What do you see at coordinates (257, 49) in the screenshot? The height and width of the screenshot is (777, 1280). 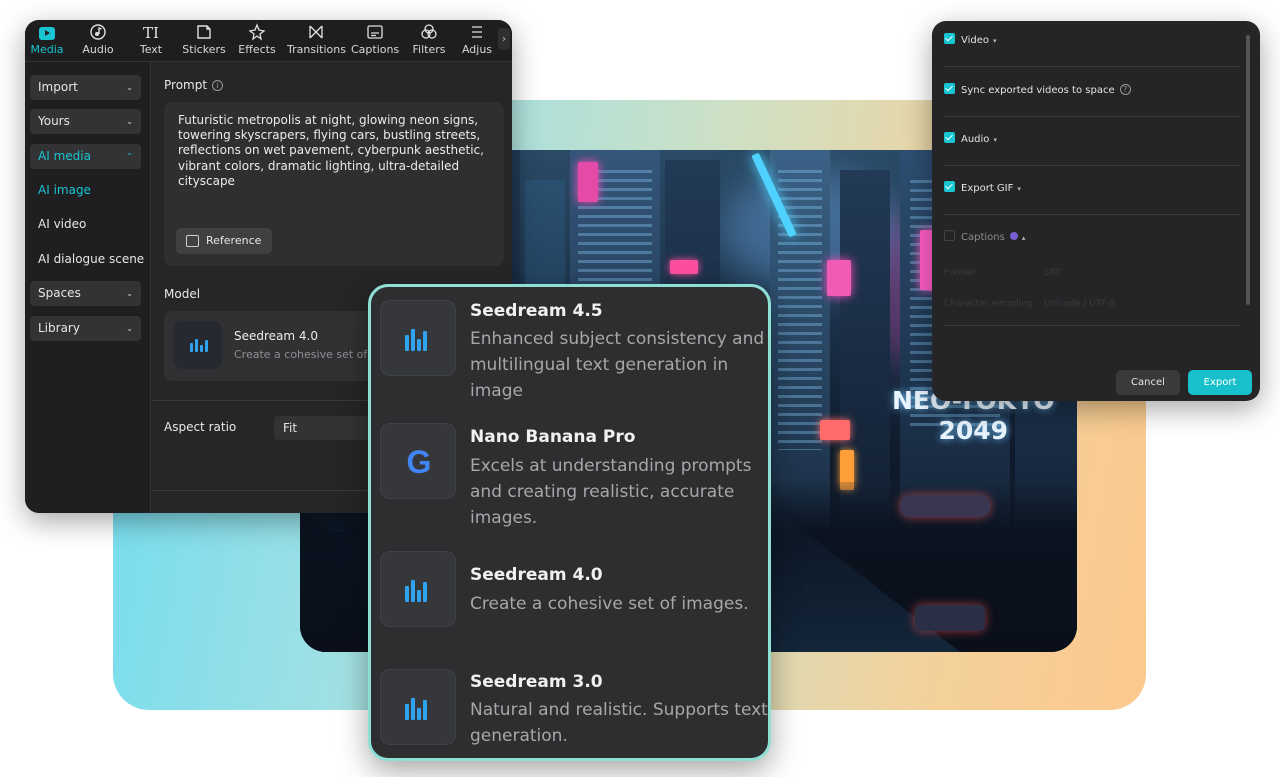 I see `tab-effects-label: Effects` at bounding box center [257, 49].